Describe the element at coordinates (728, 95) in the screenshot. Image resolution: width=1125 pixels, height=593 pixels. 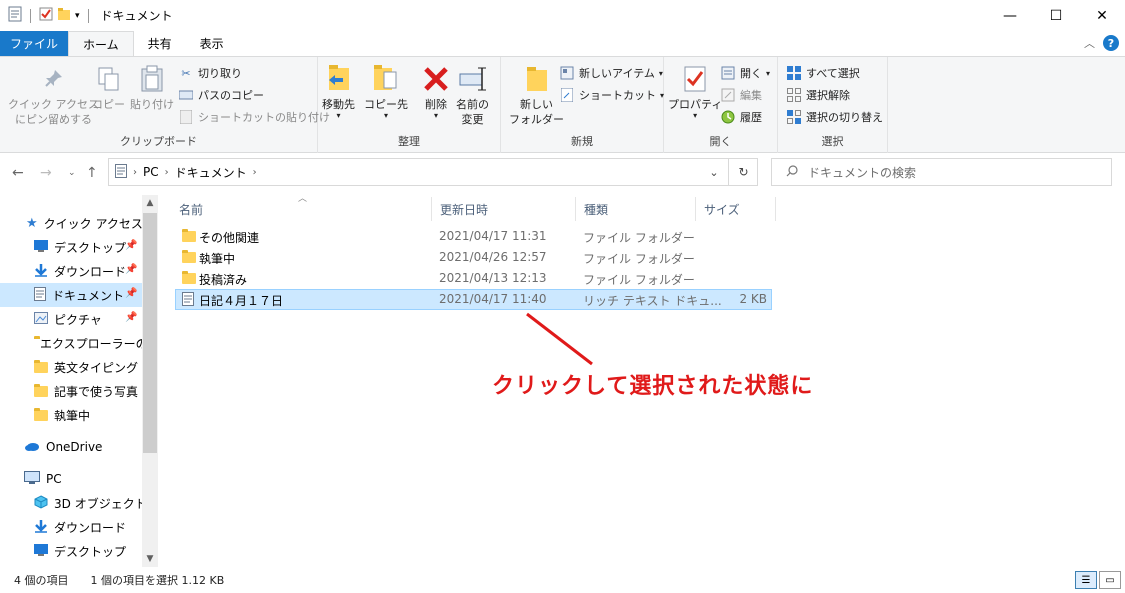
I see `edit-icon` at that location.